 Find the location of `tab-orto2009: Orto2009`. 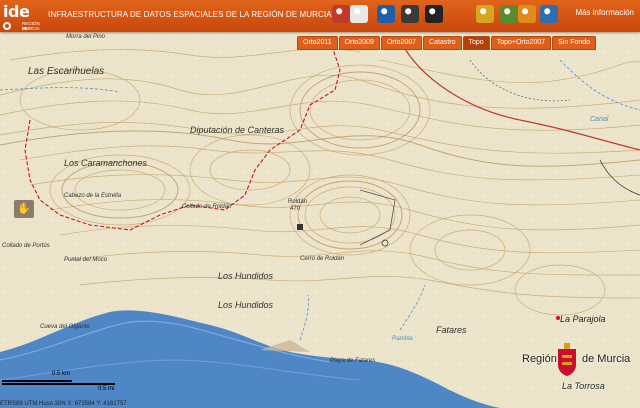

tab-orto2009: Orto2009 is located at coordinates (359, 43).